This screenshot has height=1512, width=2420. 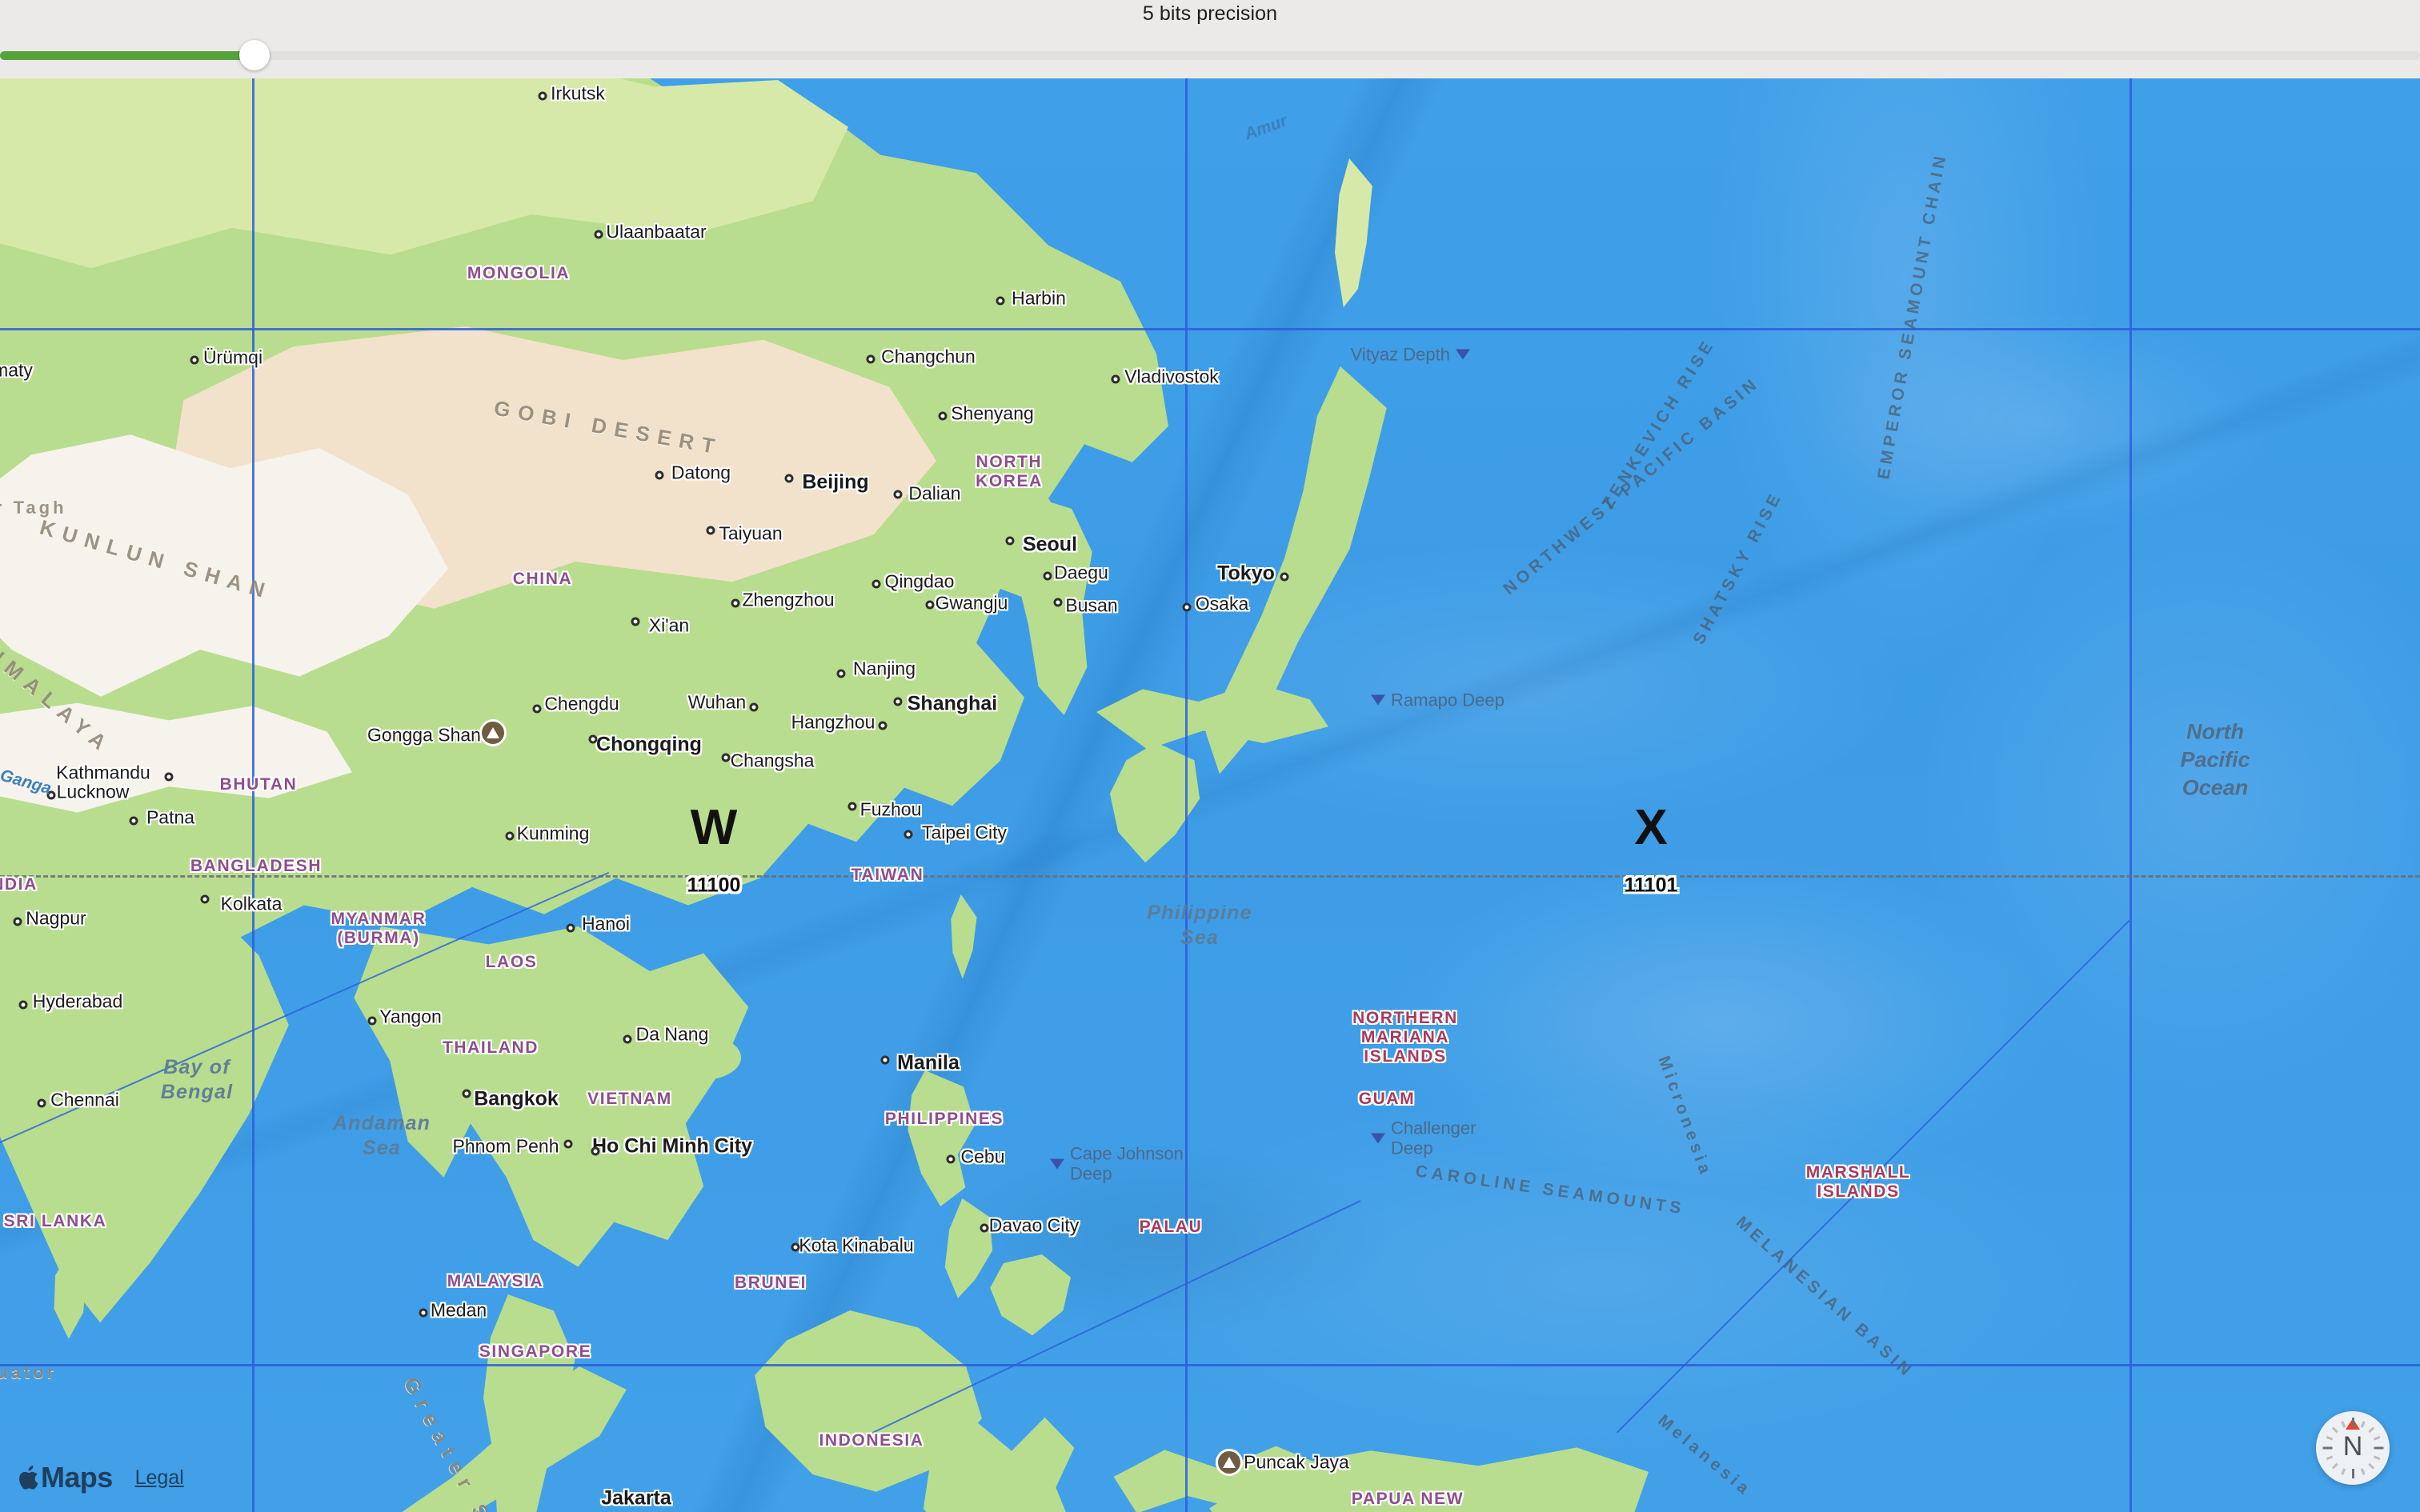 What do you see at coordinates (1651, 885) in the screenshot?
I see `geohash-marker-code: 11101` at bounding box center [1651, 885].